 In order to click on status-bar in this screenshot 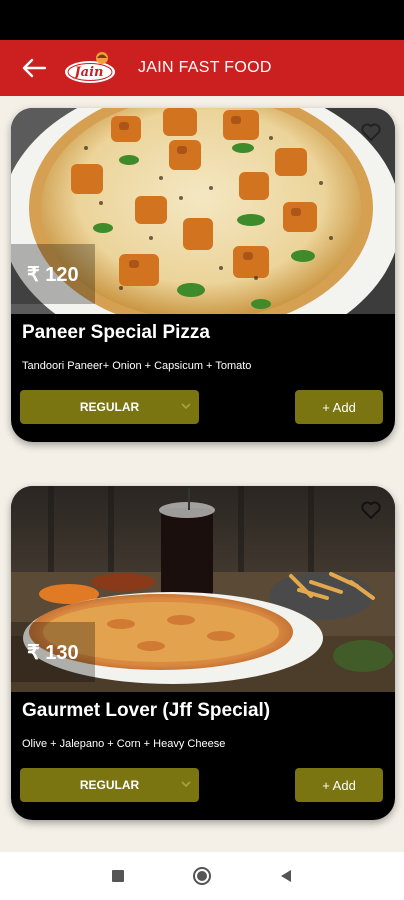, I will do `click(202, 20)`.